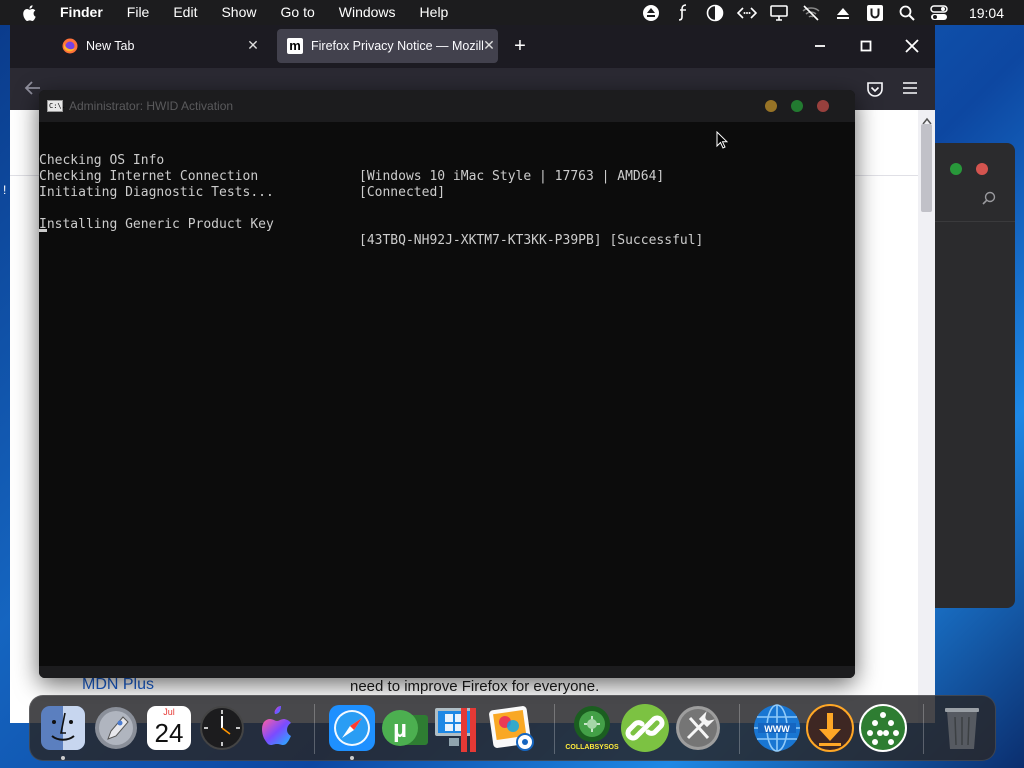 This screenshot has width=1024, height=768. I want to click on clock-icon, so click(222, 728).